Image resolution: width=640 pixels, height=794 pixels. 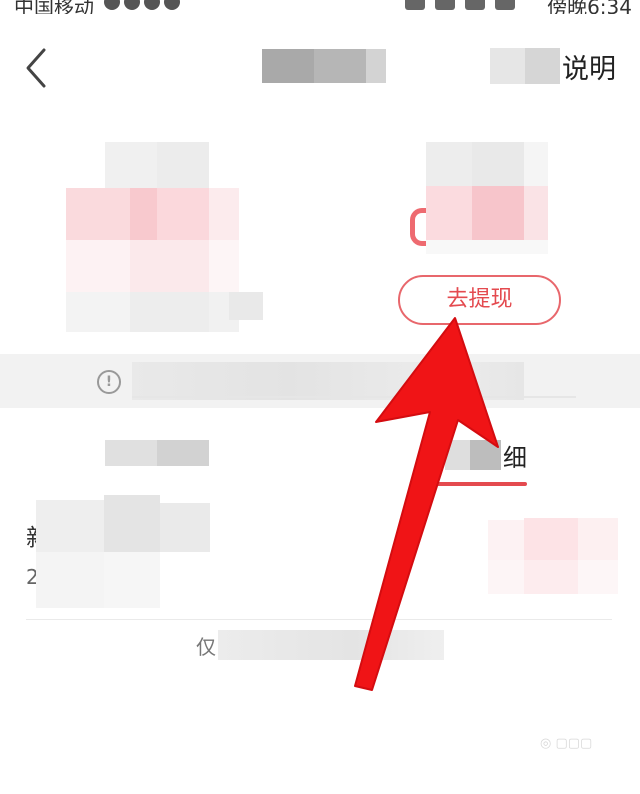 I want to click on status-bar: 中国移动 傍晚6:34, so click(x=320, y=7).